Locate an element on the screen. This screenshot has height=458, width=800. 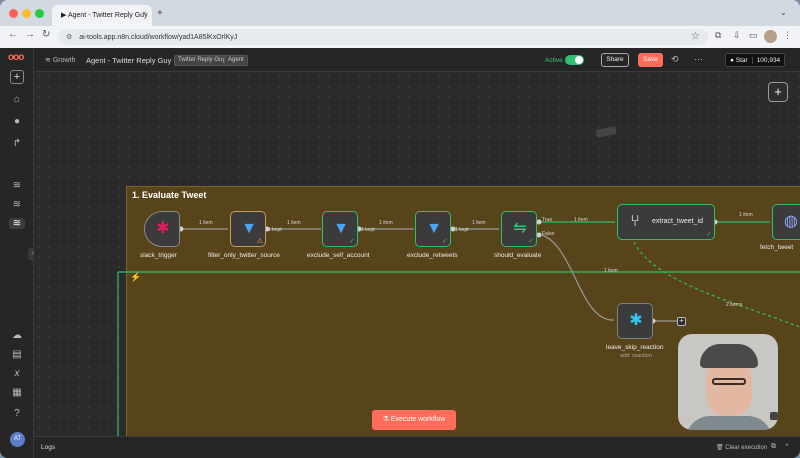
popout-icon: ⧉ is located at coordinates (773, 447).